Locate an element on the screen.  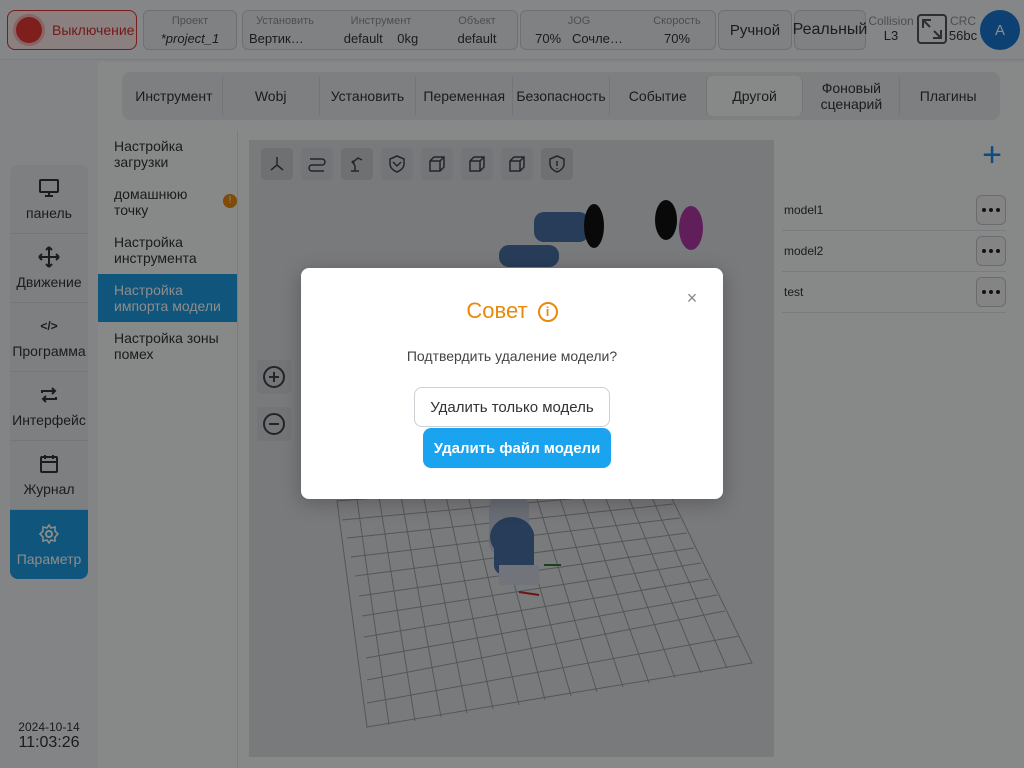
close-icon: × is located at coordinates (692, 298).